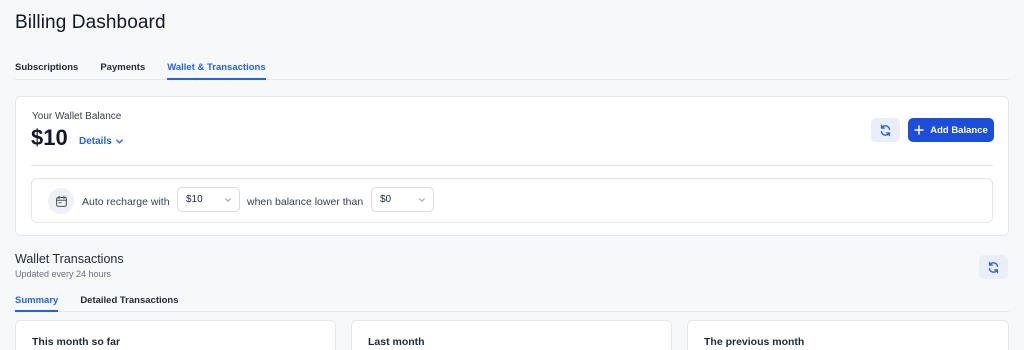 This screenshot has height=350, width=1024. What do you see at coordinates (49, 137) in the screenshot?
I see `balance-value: $10` at bounding box center [49, 137].